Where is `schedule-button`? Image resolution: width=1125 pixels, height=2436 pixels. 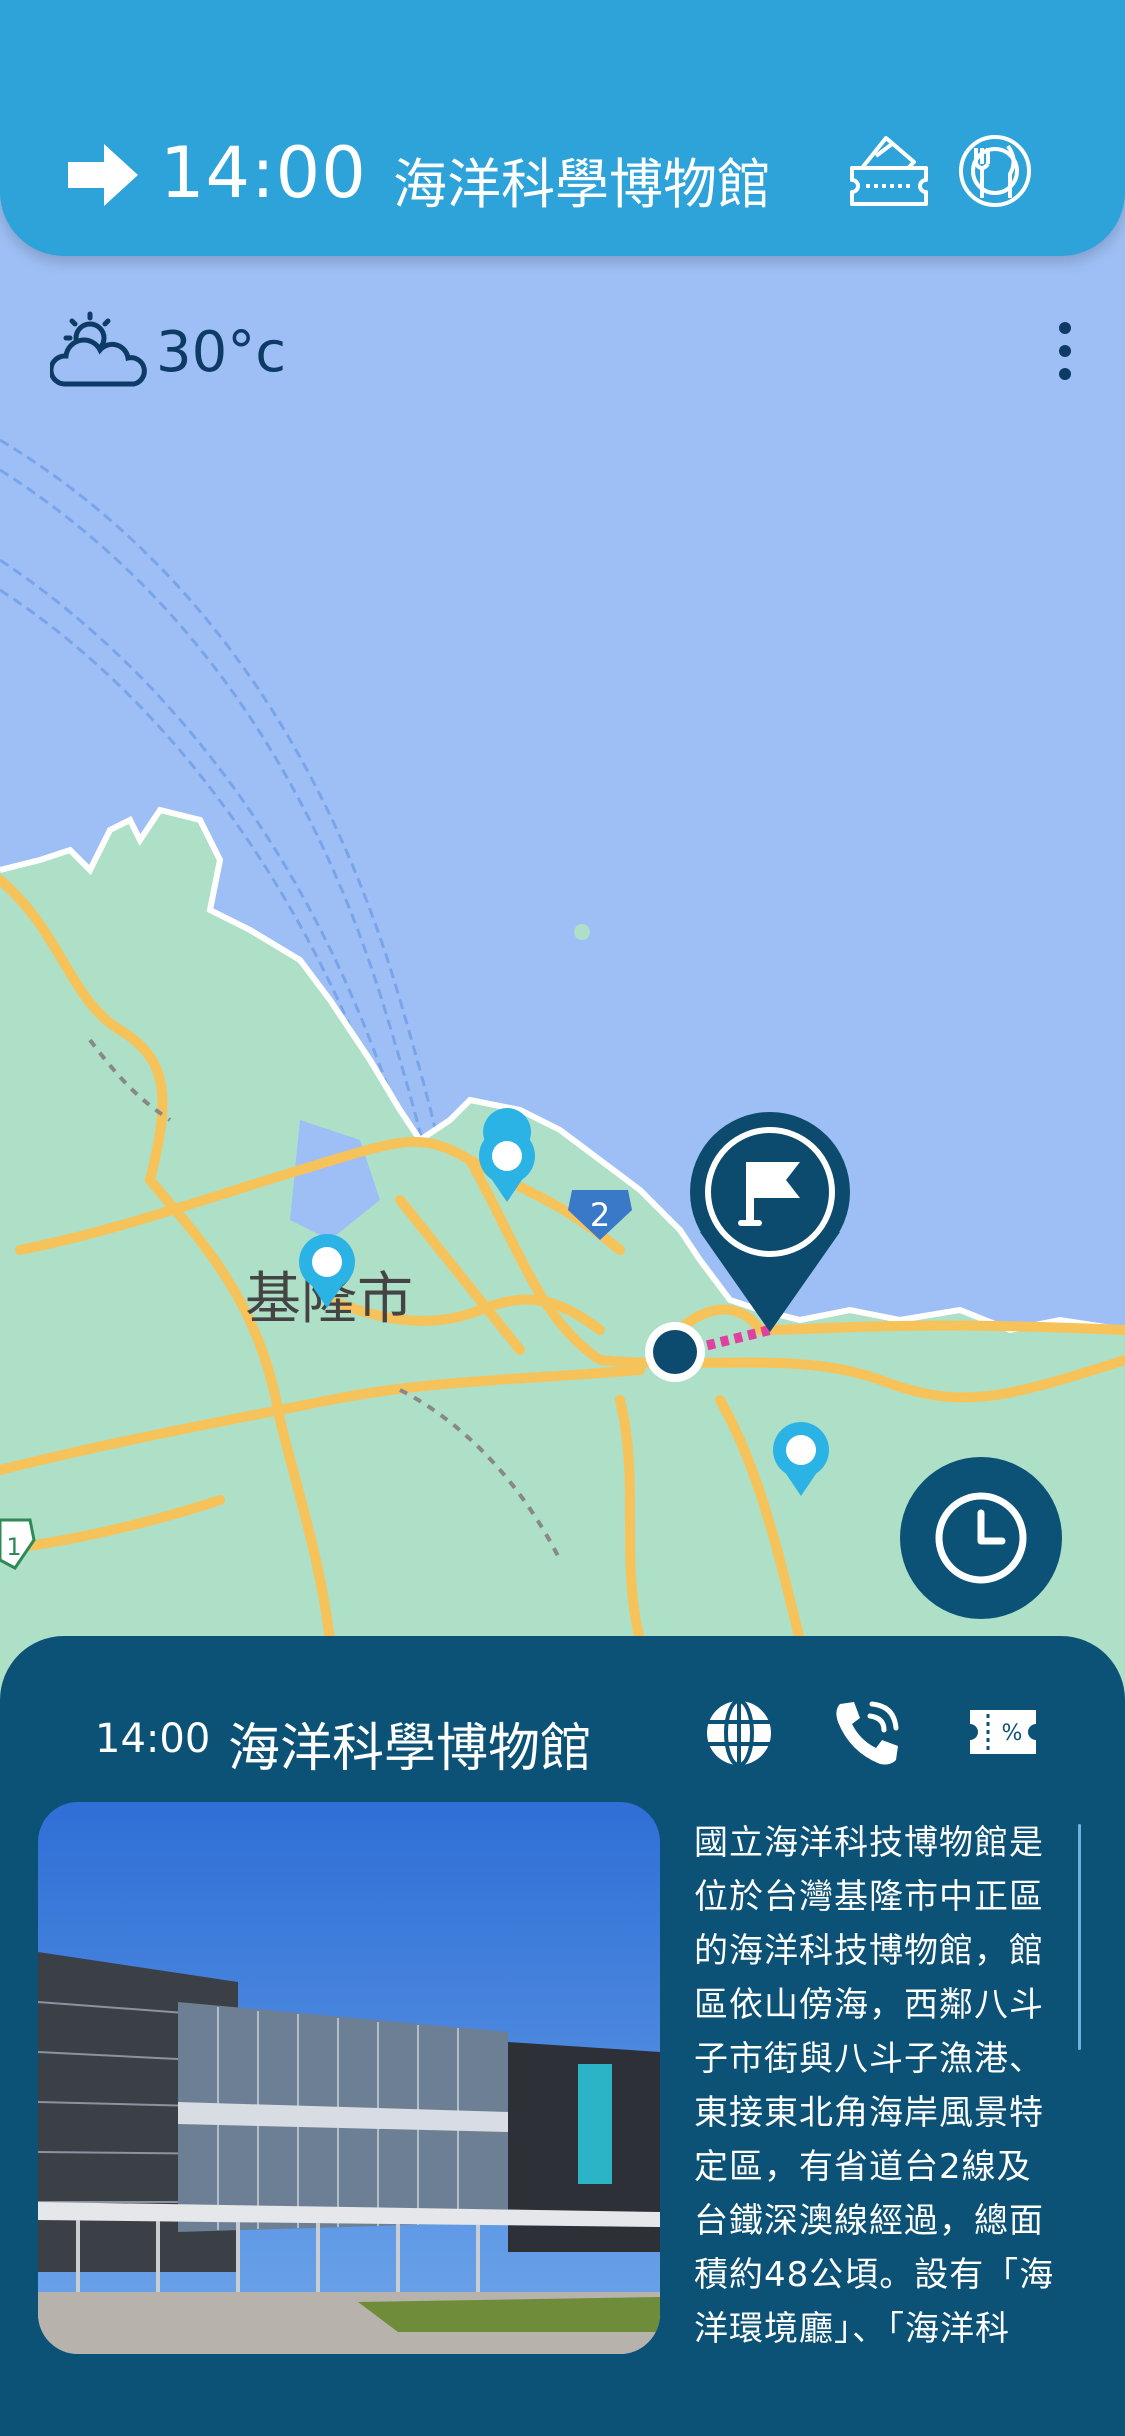 schedule-button is located at coordinates (981, 1538).